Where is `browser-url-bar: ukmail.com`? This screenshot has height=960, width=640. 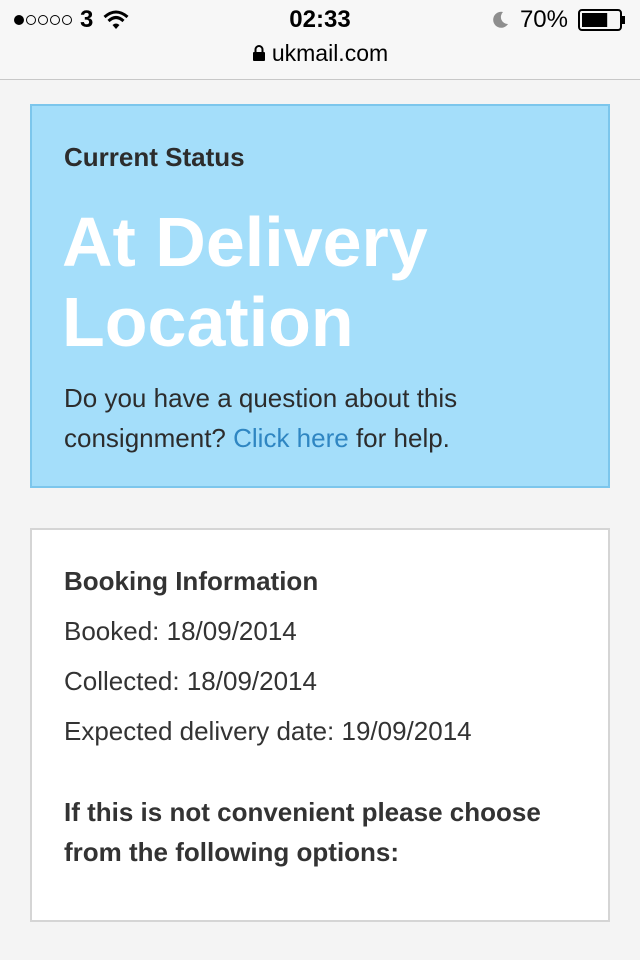
browser-url-bar: ukmail.com is located at coordinates (320, 60).